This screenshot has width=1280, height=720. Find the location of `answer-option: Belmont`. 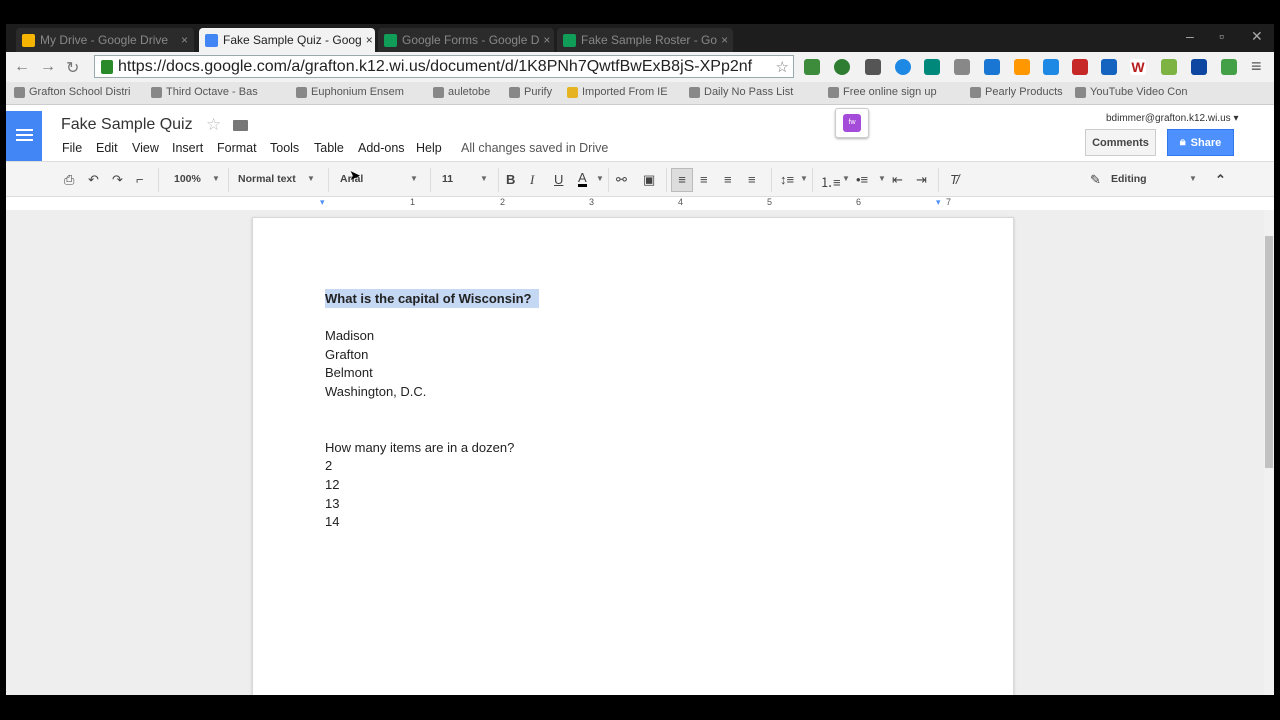

answer-option: Belmont is located at coordinates (349, 372).